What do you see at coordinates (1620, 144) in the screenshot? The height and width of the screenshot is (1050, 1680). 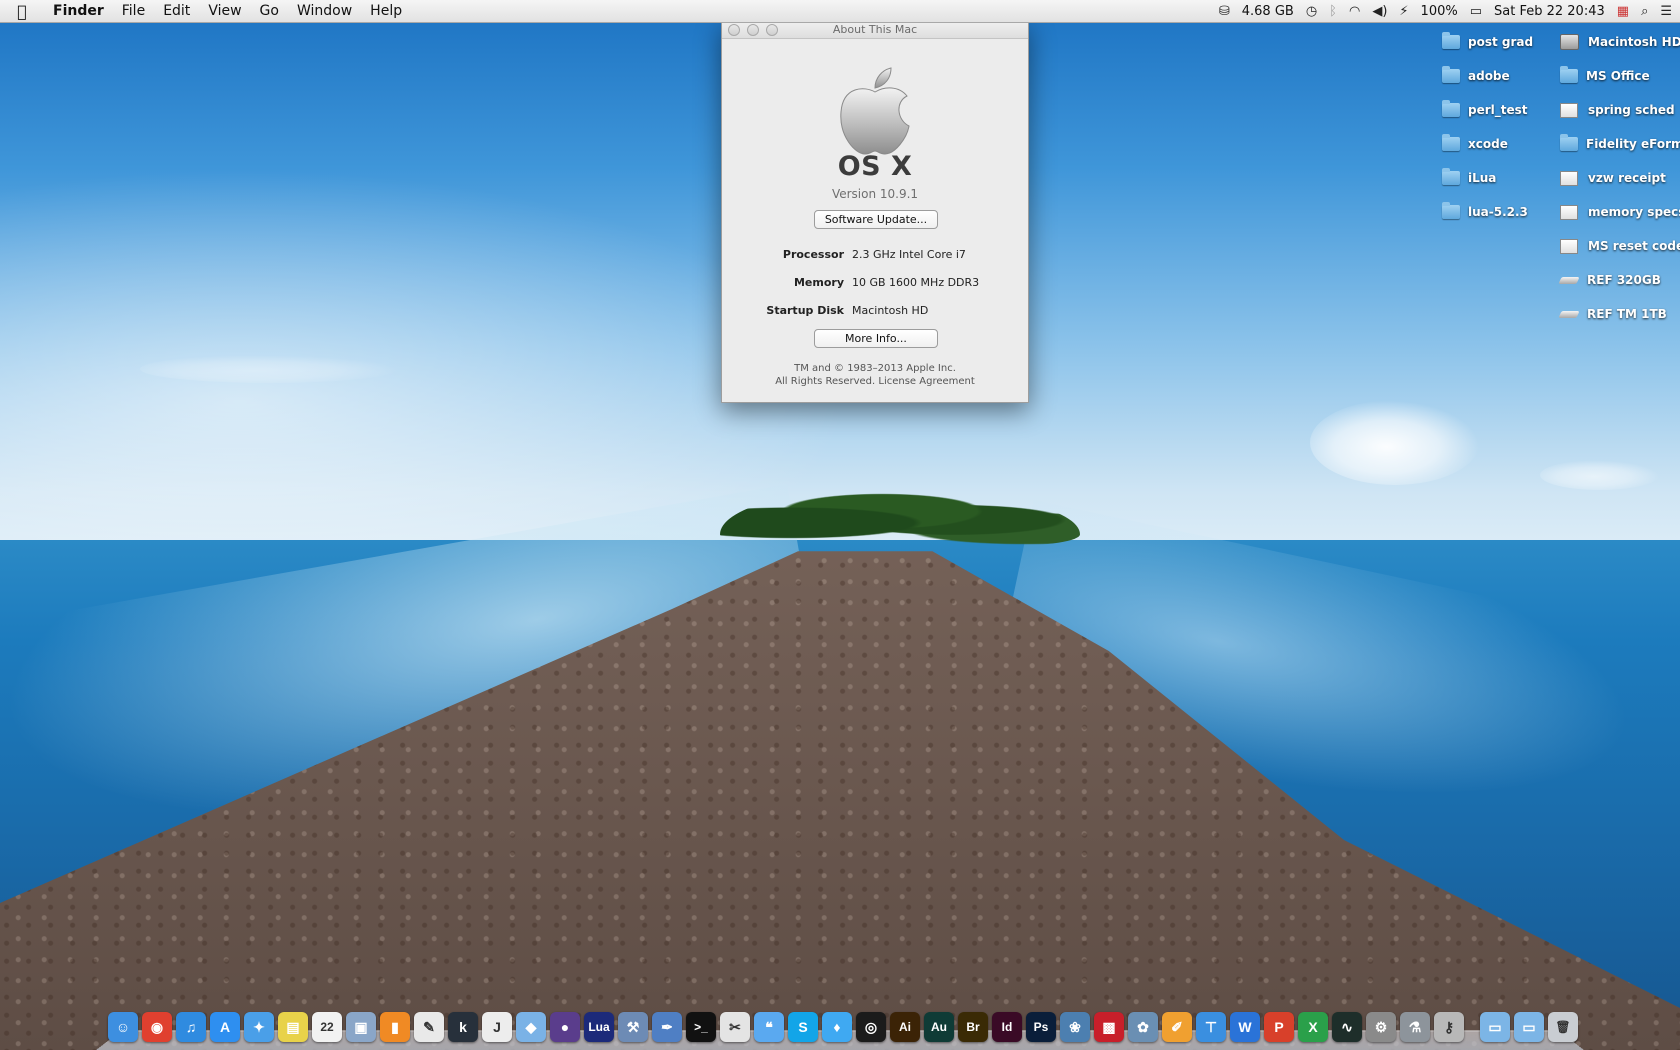 I see `desktop-item: Fidelity eForm` at bounding box center [1620, 144].